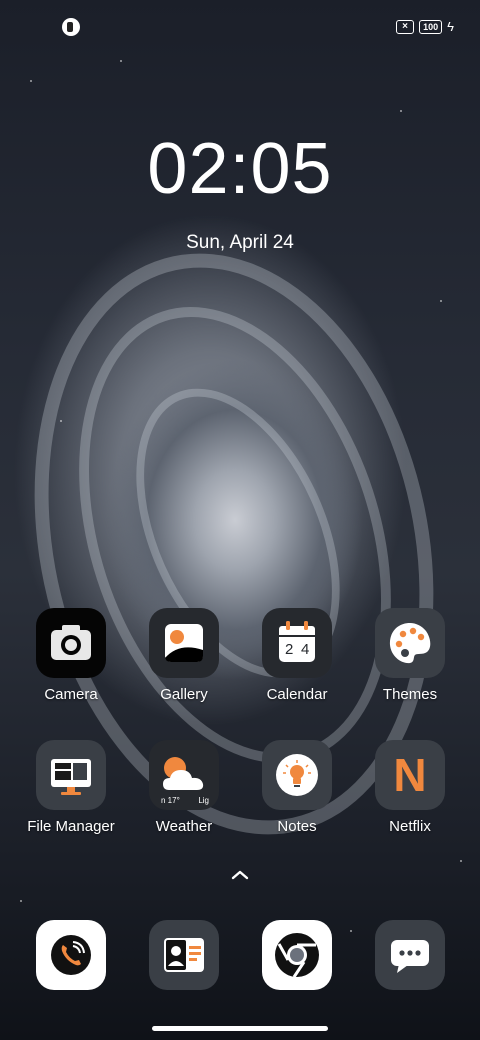  What do you see at coordinates (240, 243) in the screenshot?
I see `clock-date: Sun, April 24` at bounding box center [240, 243].